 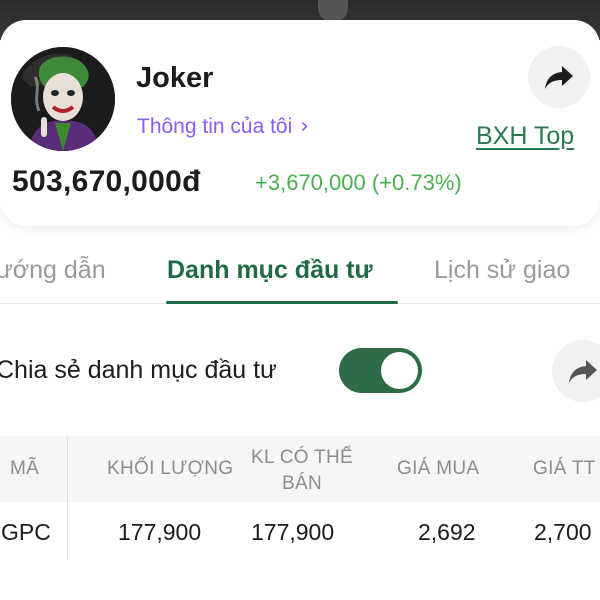 I want to click on cell-market-price: 2,700, so click(x=563, y=532).